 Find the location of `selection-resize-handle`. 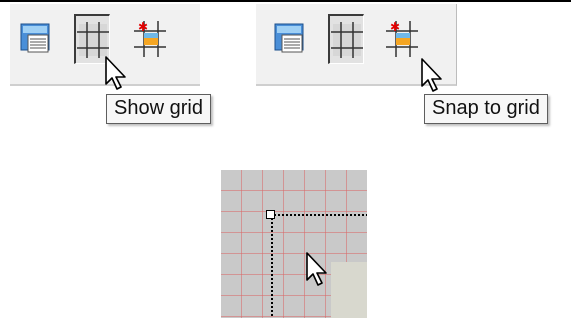

selection-resize-handle is located at coordinates (270, 214).